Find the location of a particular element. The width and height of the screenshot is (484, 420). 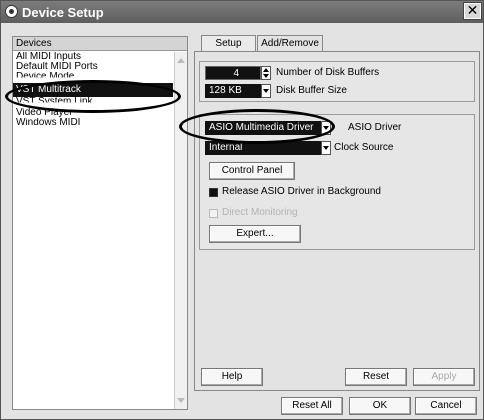

clock-source-select: Internal is located at coordinates (263, 148).